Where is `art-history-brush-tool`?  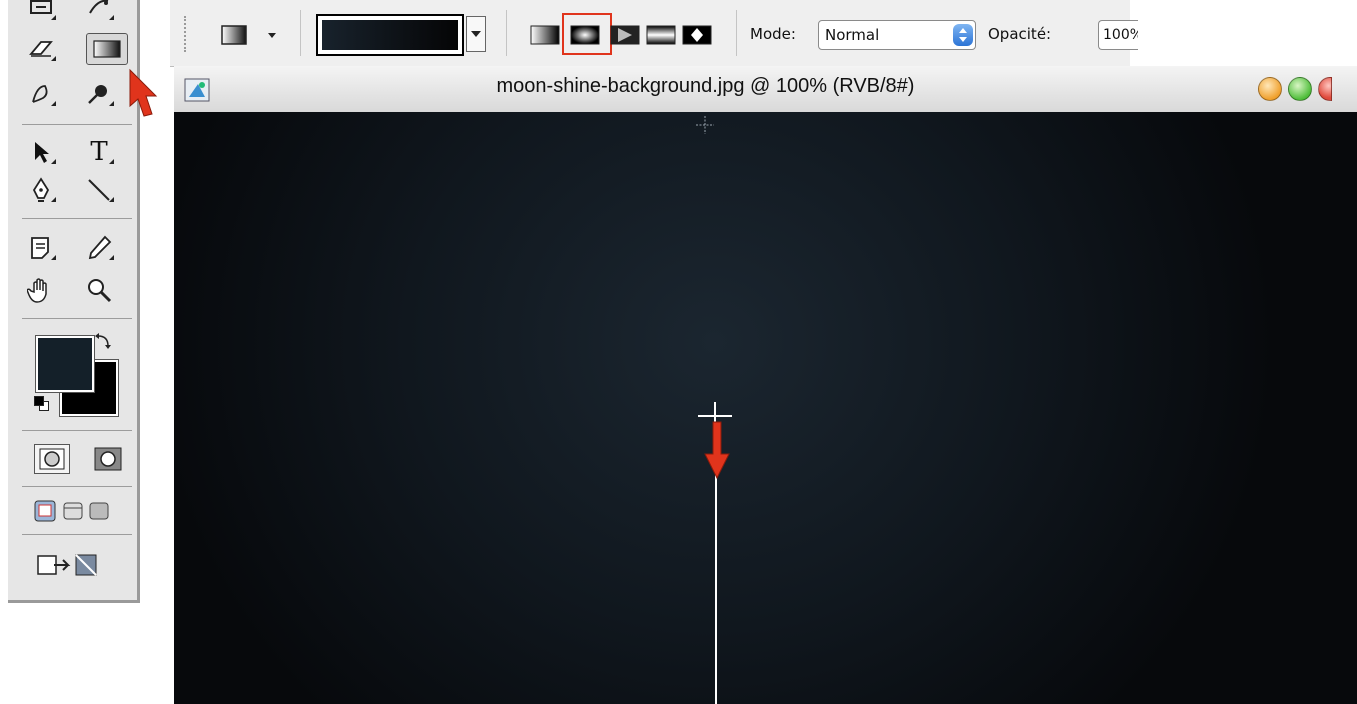 art-history-brush-tool is located at coordinates (99, 11).